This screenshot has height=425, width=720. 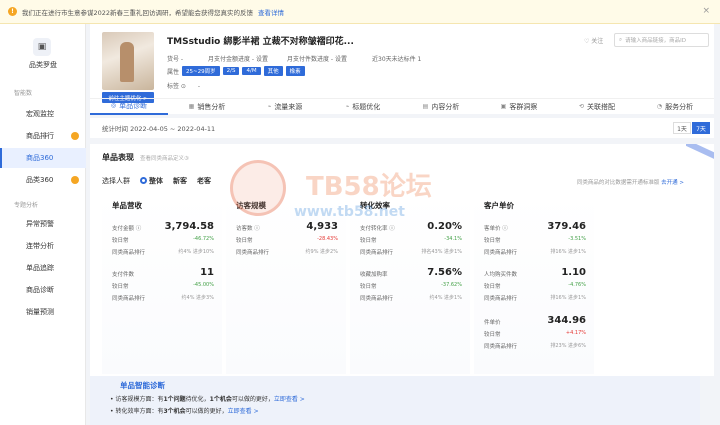 What do you see at coordinates (128, 61) in the screenshot?
I see `product-thumbnail` at bounding box center [128, 61].